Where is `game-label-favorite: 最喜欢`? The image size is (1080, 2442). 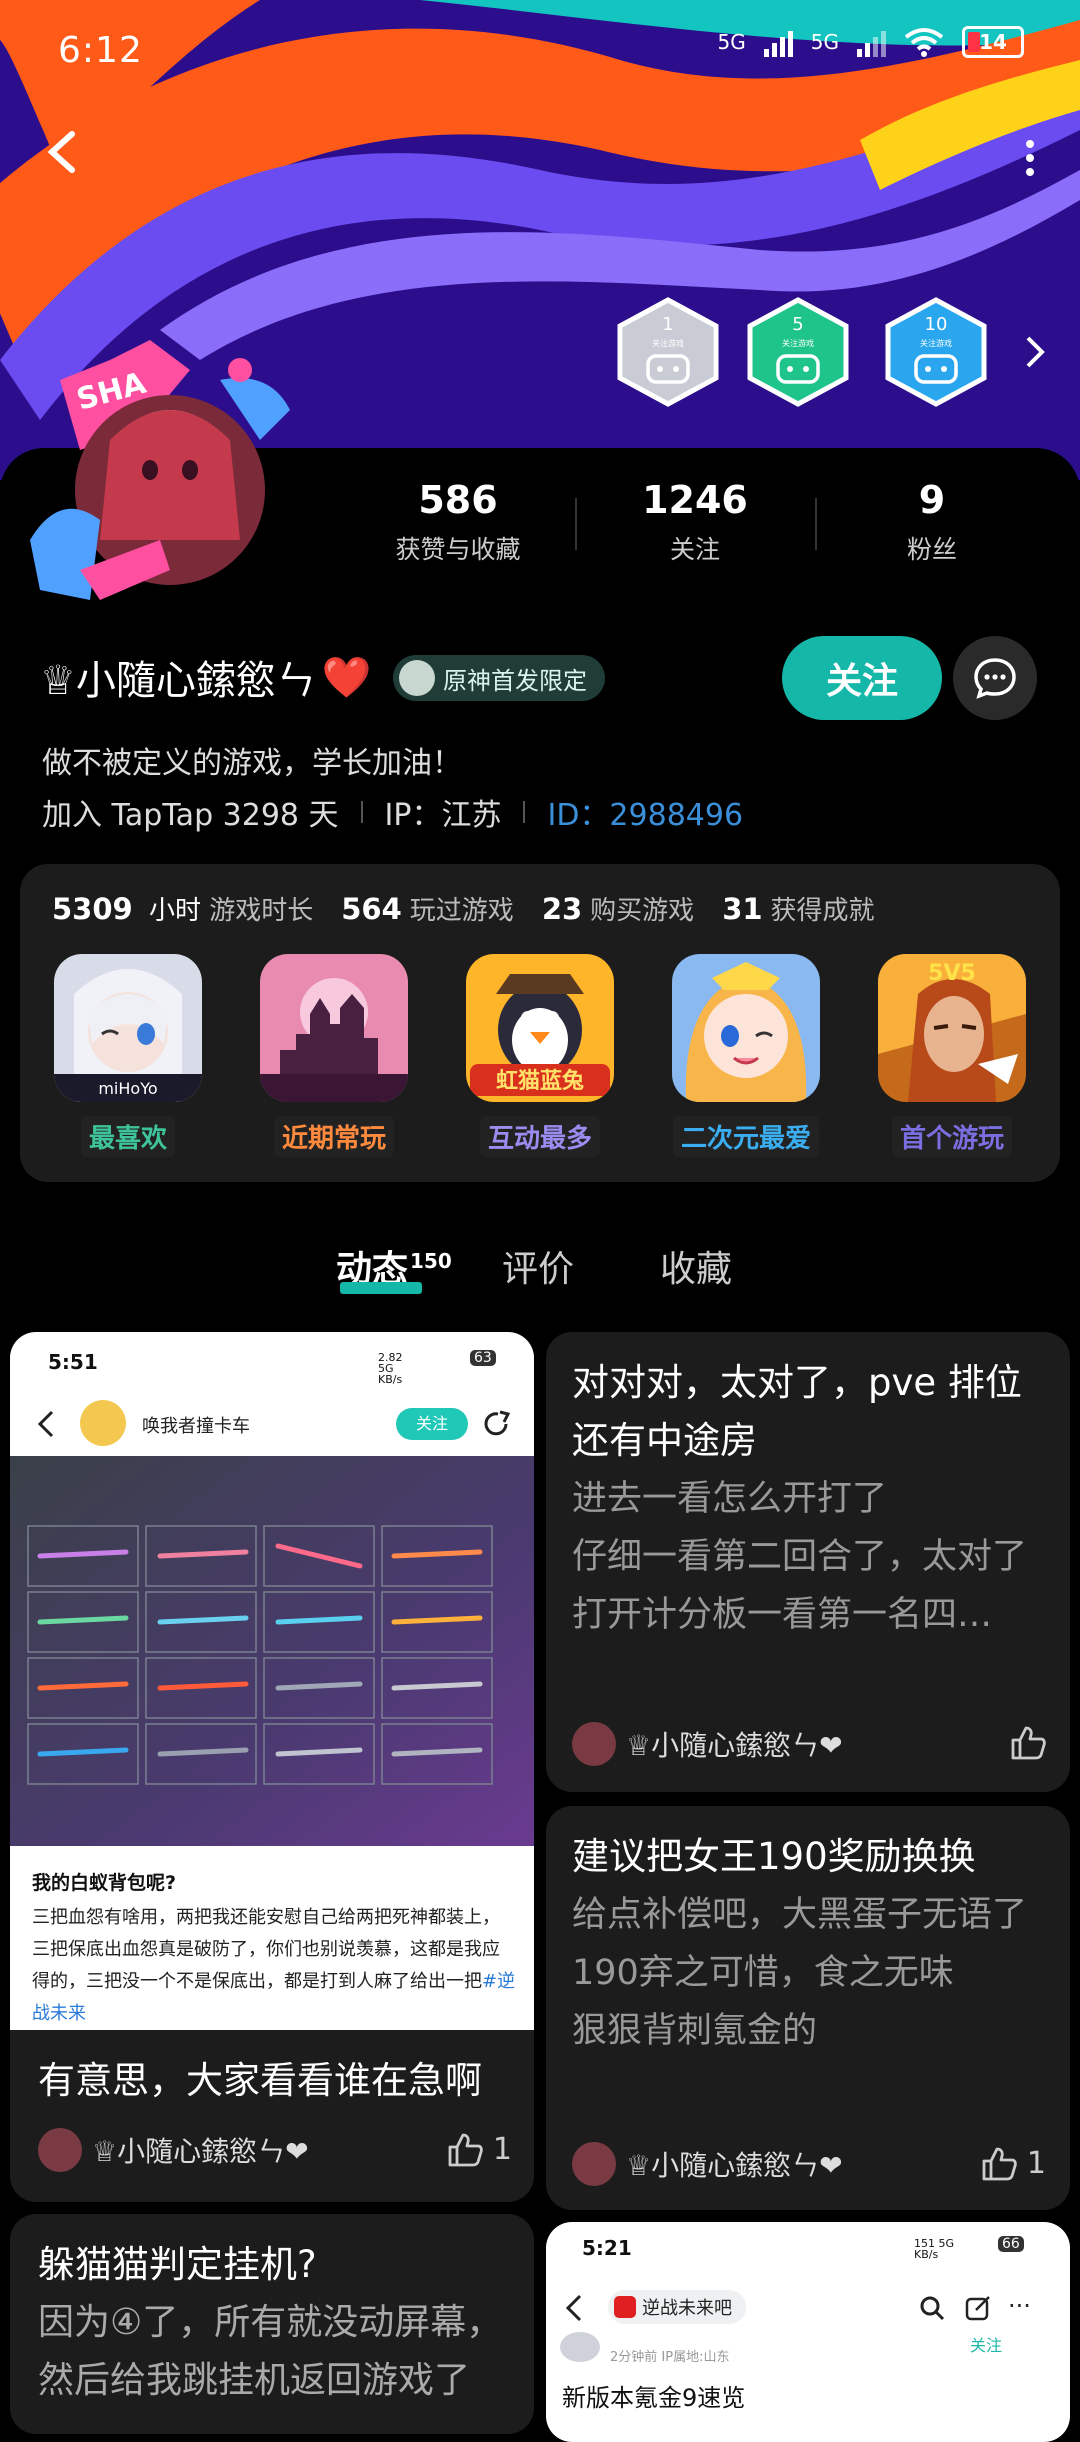
game-label-favorite: 最喜欢 is located at coordinates (127, 1136).